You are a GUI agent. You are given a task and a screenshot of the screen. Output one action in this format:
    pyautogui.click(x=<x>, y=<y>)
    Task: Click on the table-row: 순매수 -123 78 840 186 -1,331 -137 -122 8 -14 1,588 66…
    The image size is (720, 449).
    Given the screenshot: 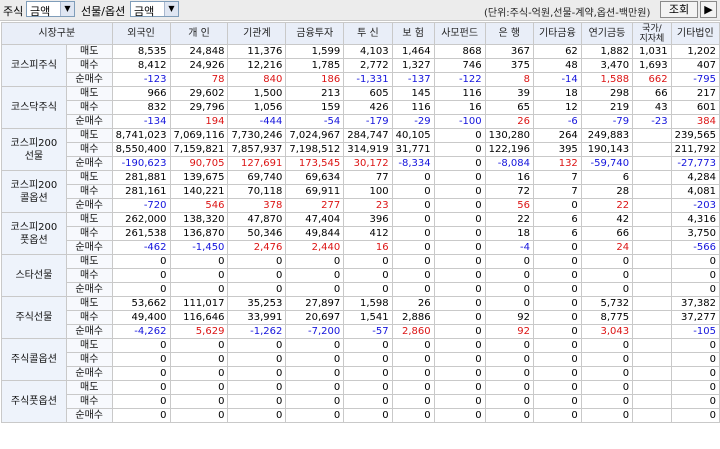 What is the action you would take?
    pyautogui.click(x=361, y=79)
    